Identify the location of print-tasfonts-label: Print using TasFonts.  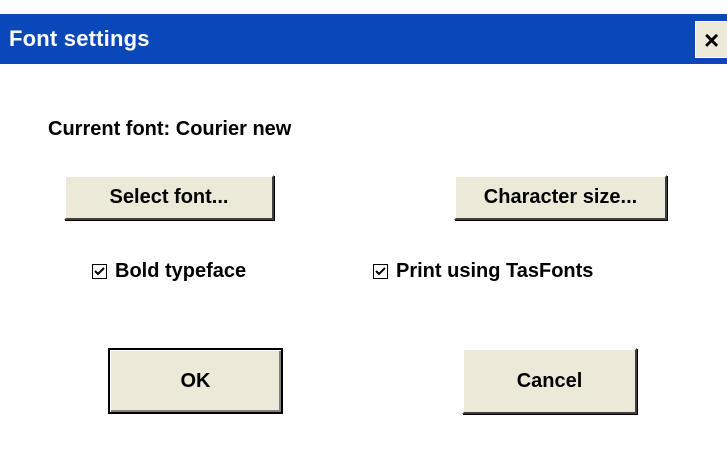
(495, 271).